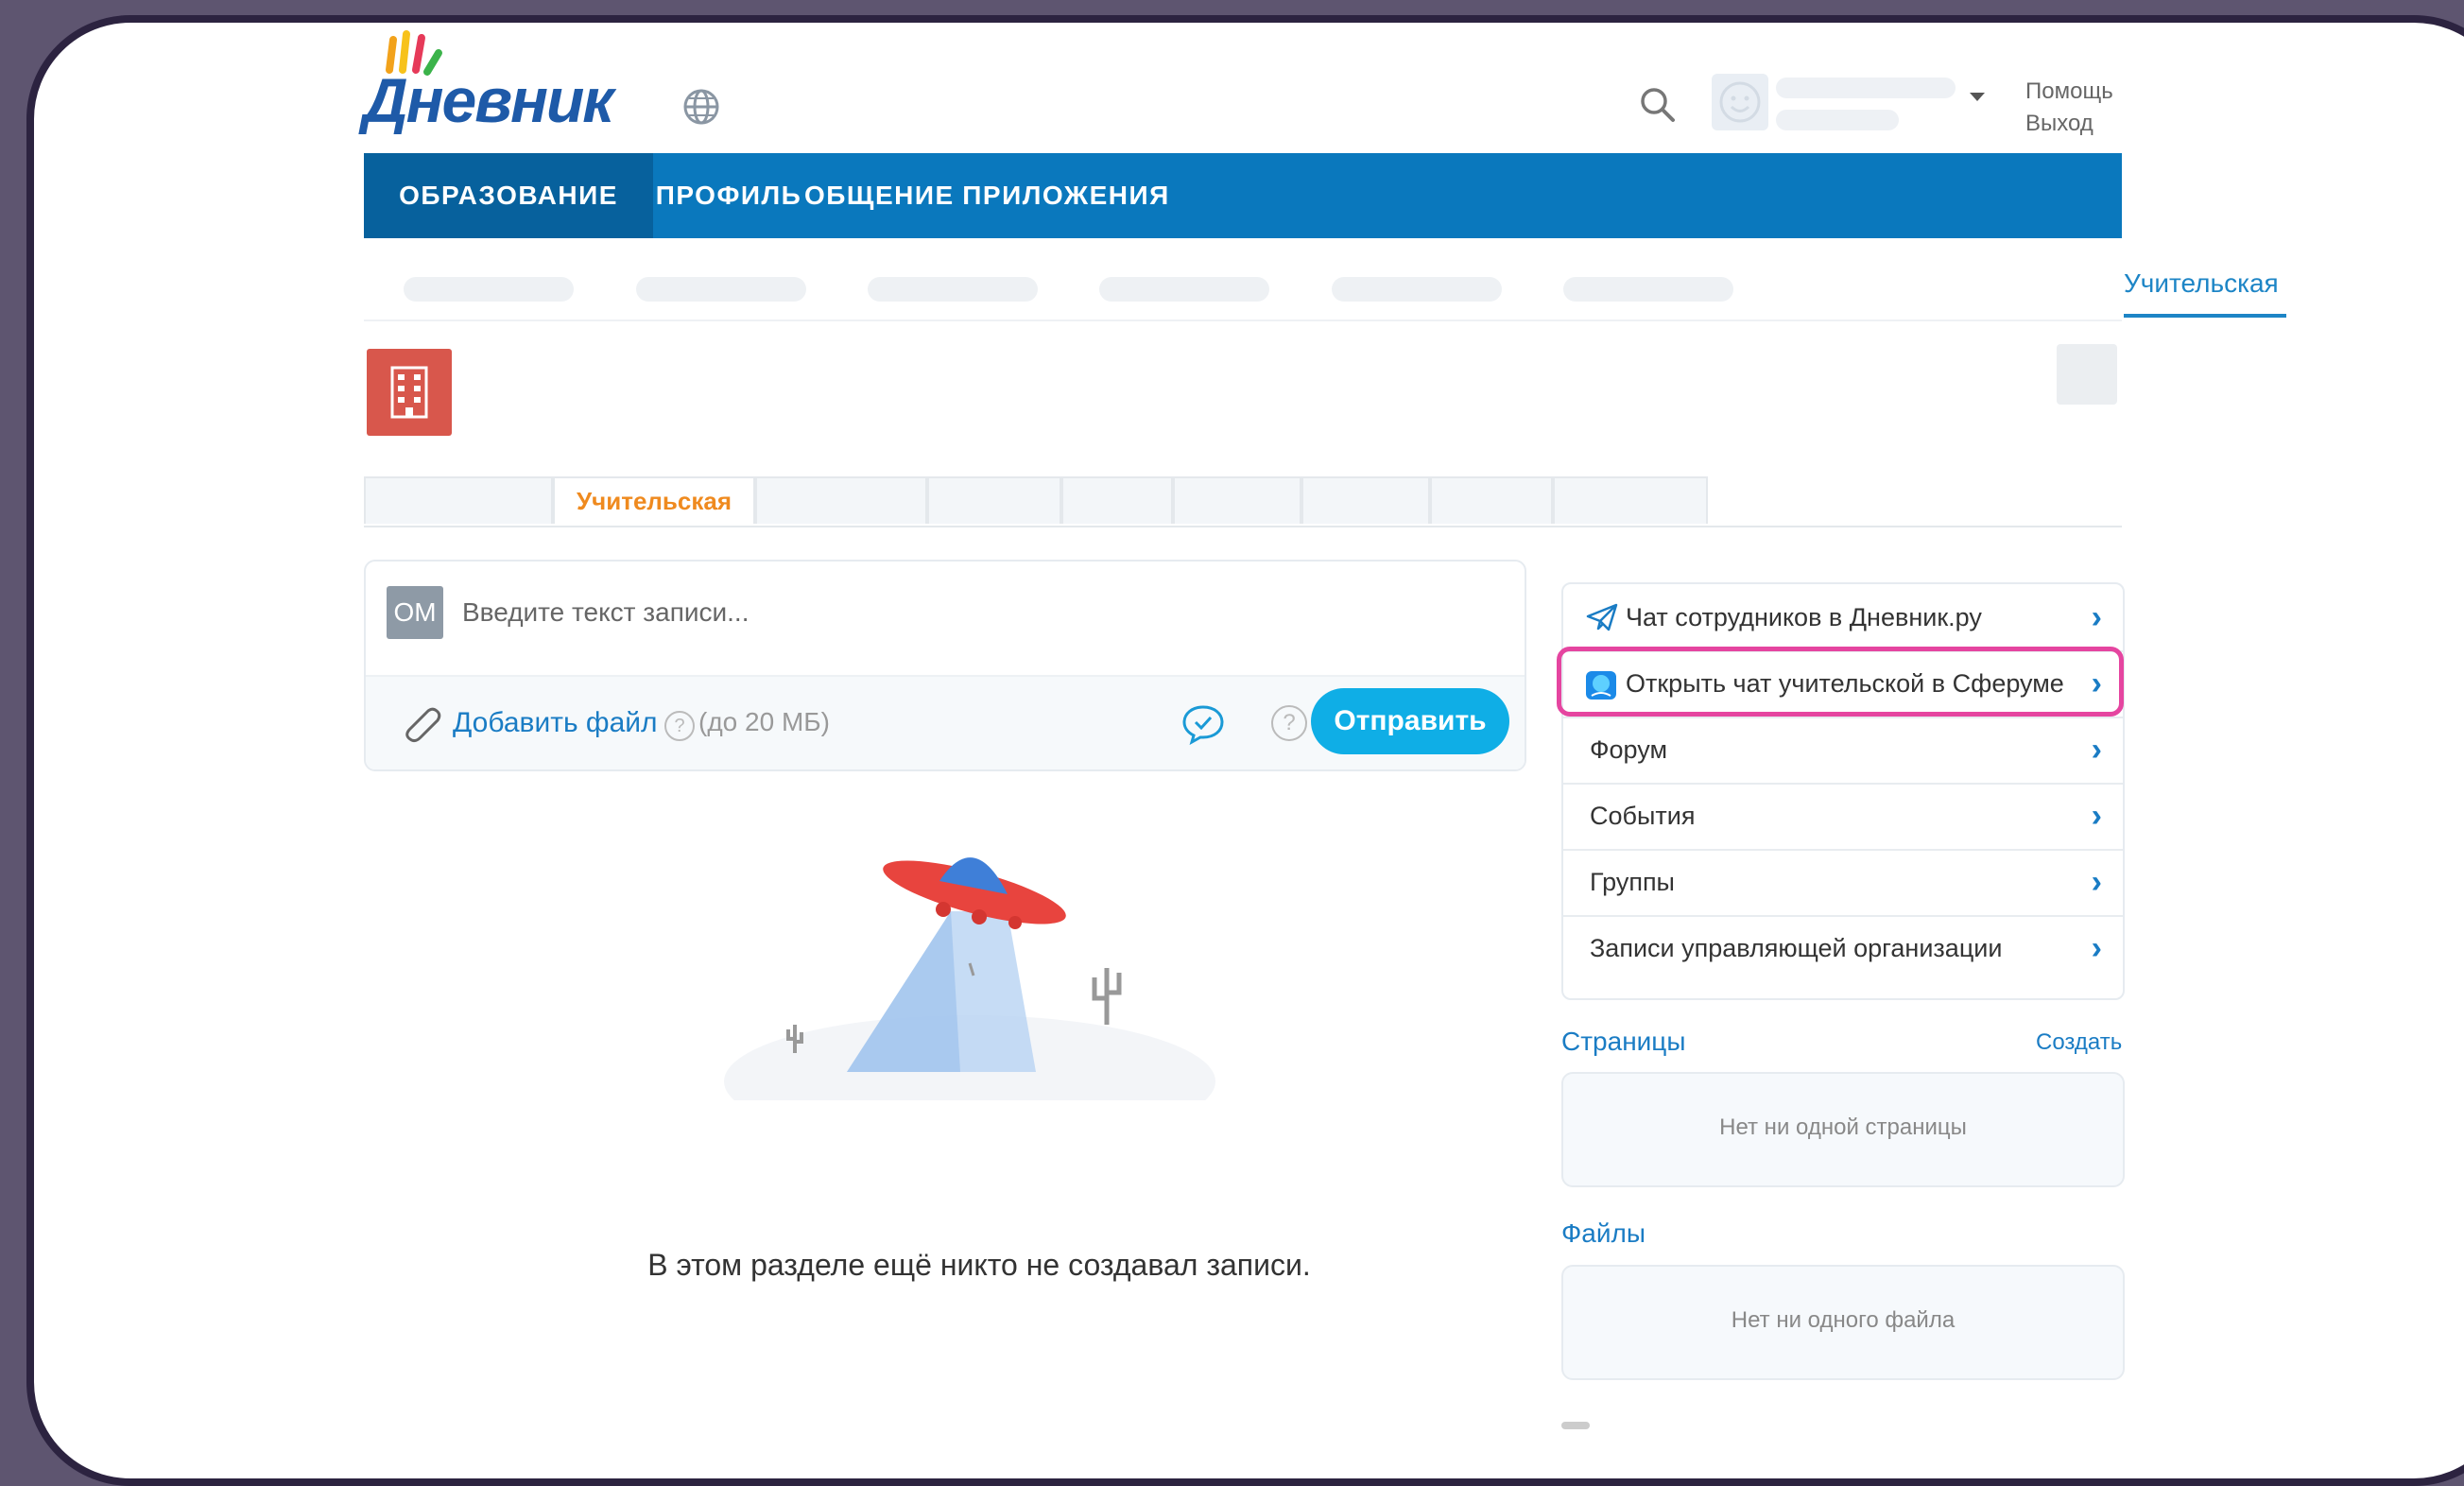  I want to click on files-empty-box: Нет ни одного файла, so click(1843, 1322).